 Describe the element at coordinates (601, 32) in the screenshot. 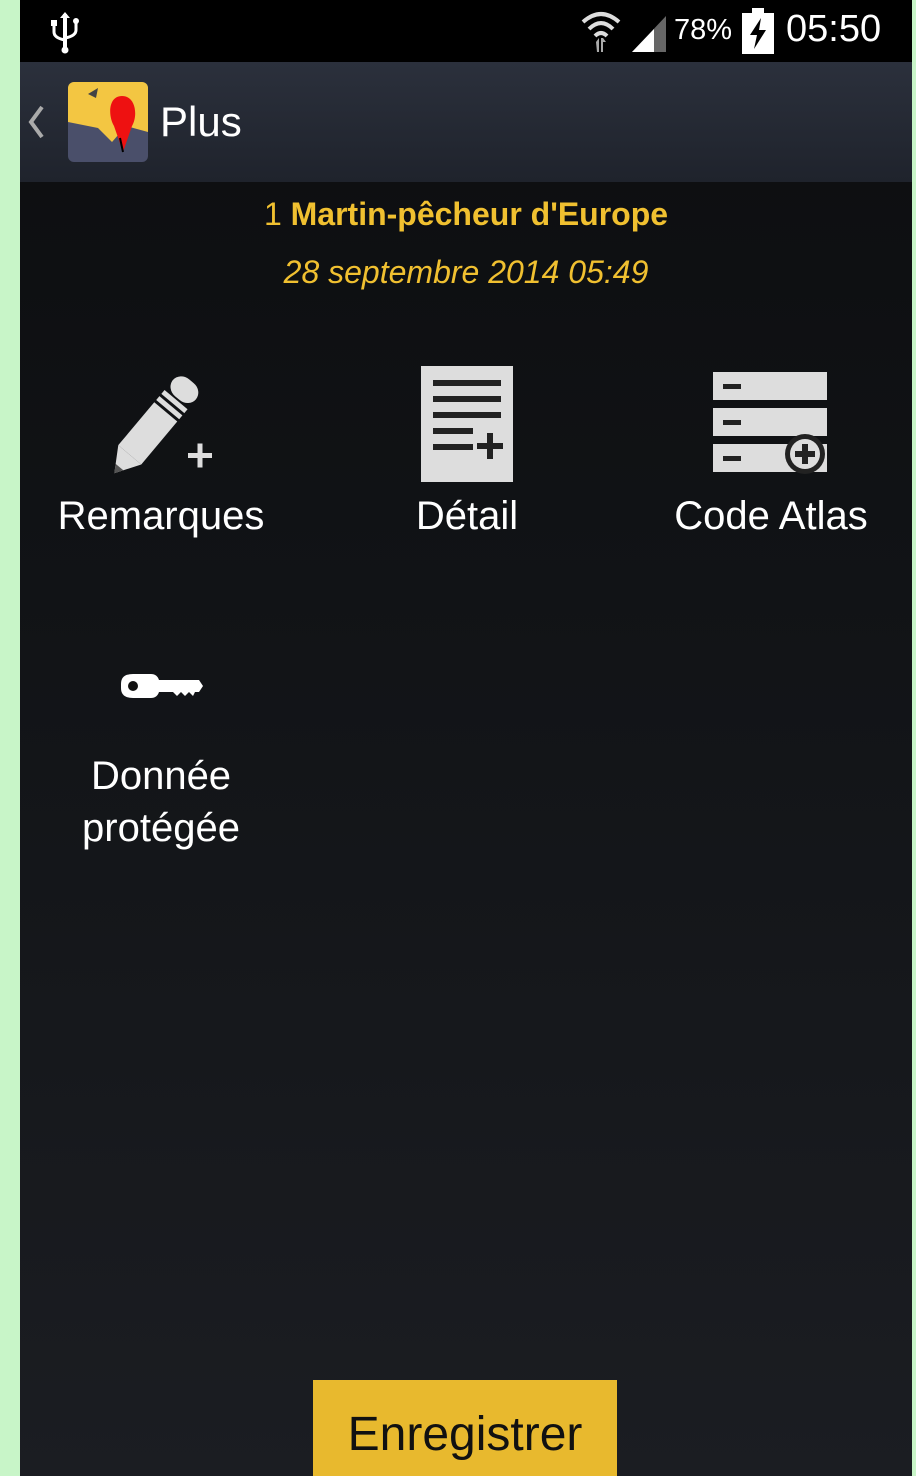

I see `wifi-icon` at that location.